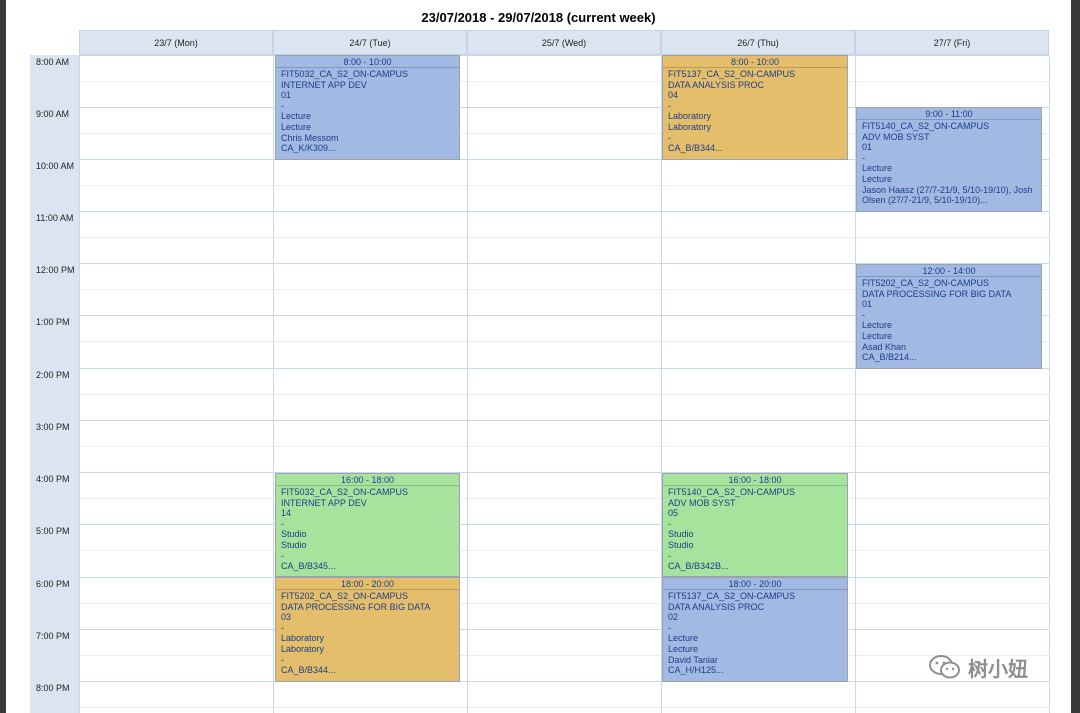  Describe the element at coordinates (758, 42) in the screenshot. I see `day-header-thu: 26/7 (Thu)` at that location.